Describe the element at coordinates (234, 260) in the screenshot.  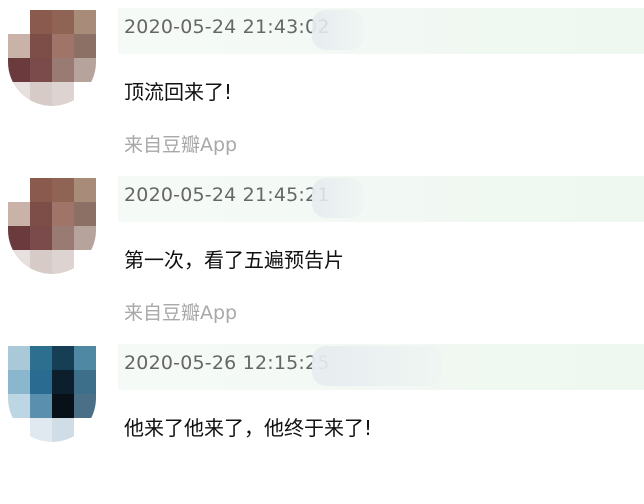
I see `comment-text: 第一次，看了五遍预告片` at that location.